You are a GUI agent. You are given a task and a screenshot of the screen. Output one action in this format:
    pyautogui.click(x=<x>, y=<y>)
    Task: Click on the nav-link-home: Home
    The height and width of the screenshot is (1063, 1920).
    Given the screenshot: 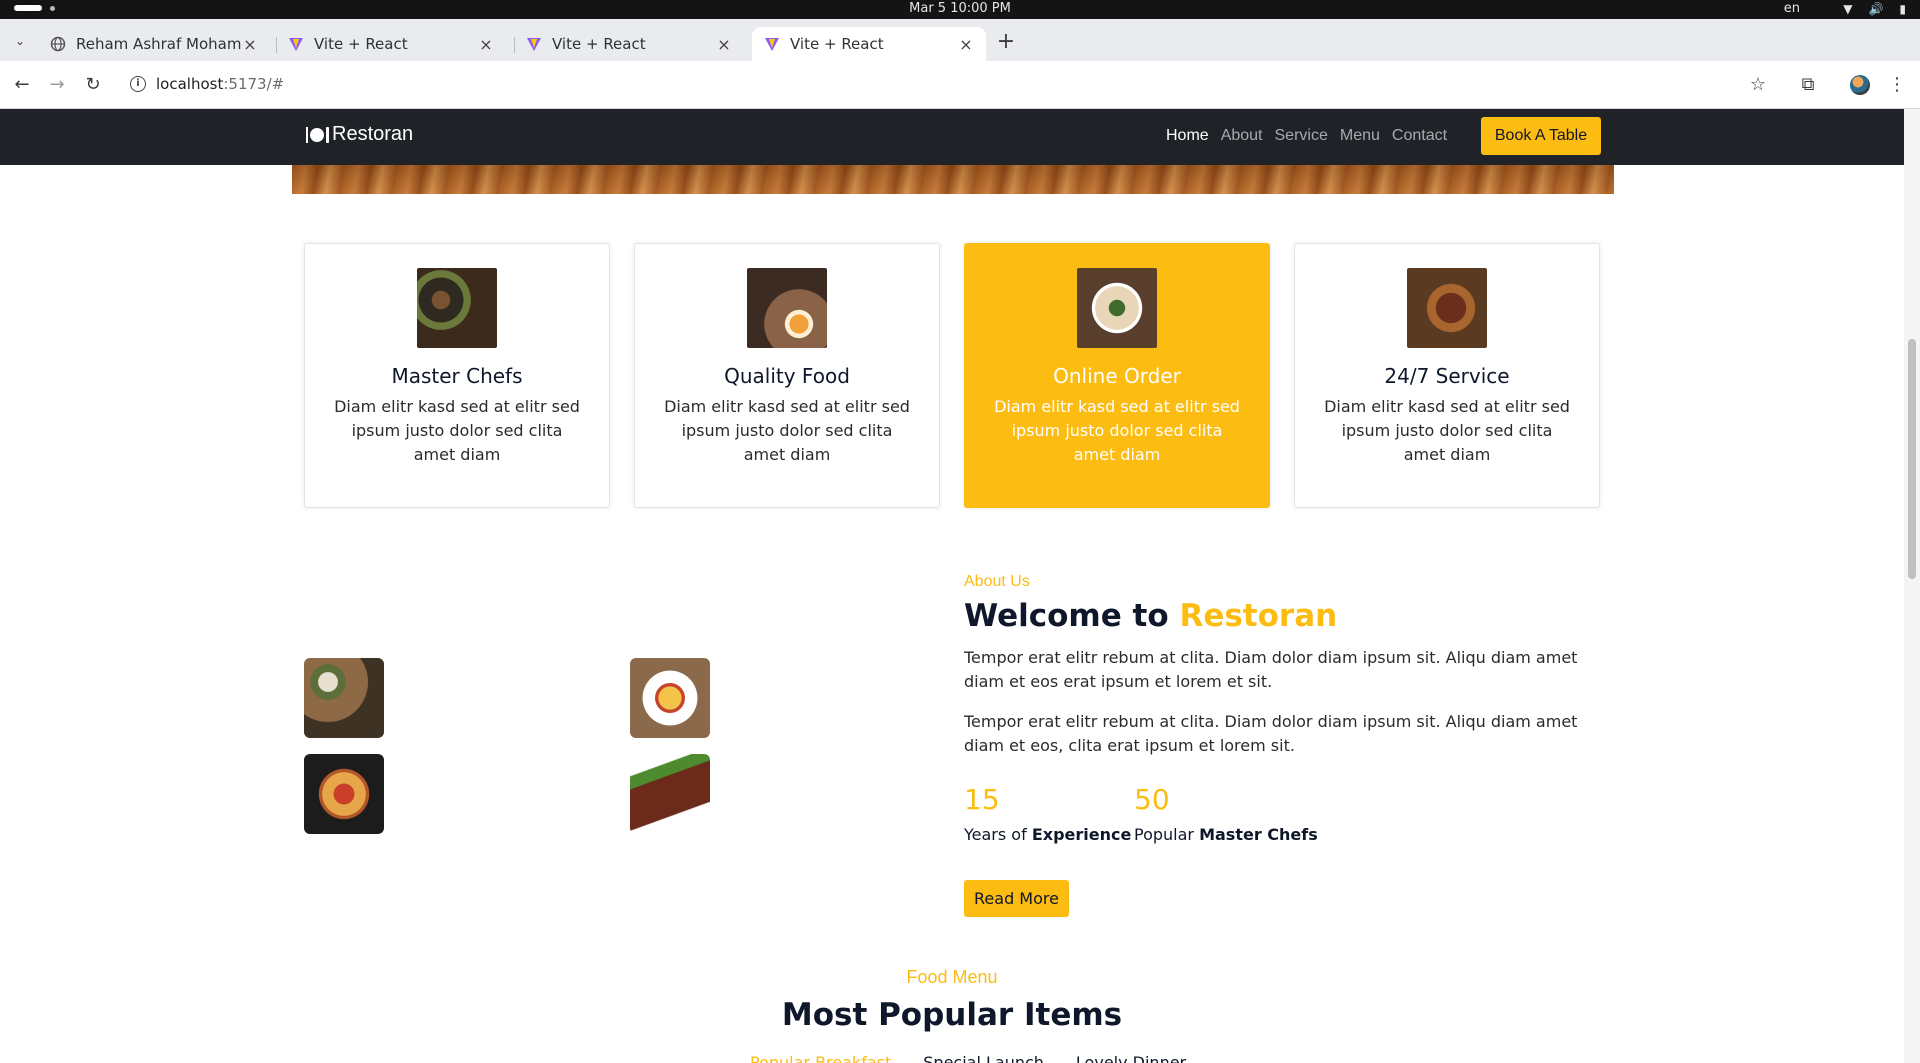 What is the action you would take?
    pyautogui.click(x=1187, y=136)
    